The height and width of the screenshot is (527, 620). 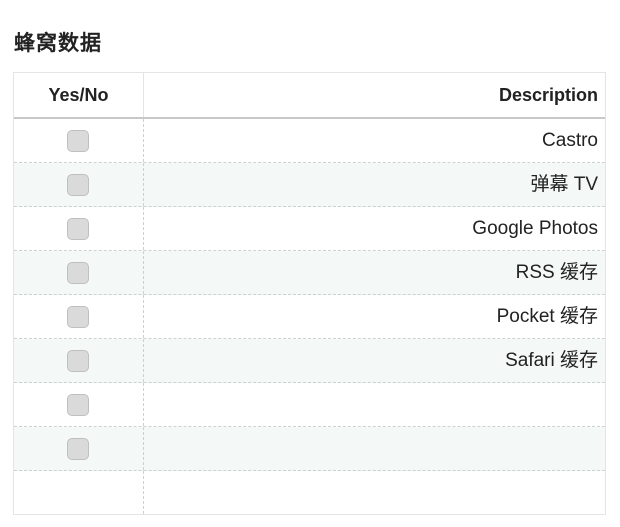 What do you see at coordinates (564, 184) in the screenshot?
I see `description-cell: 弹幕 TV` at bounding box center [564, 184].